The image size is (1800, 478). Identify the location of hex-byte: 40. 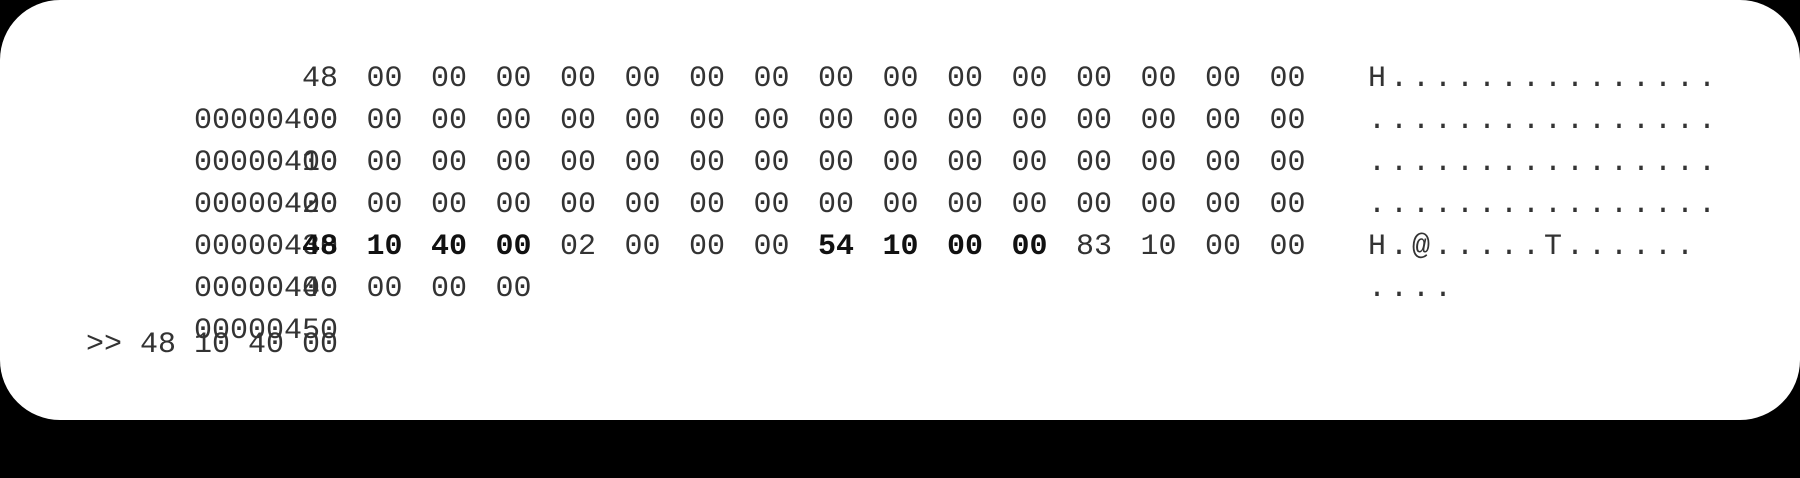
(449, 247).